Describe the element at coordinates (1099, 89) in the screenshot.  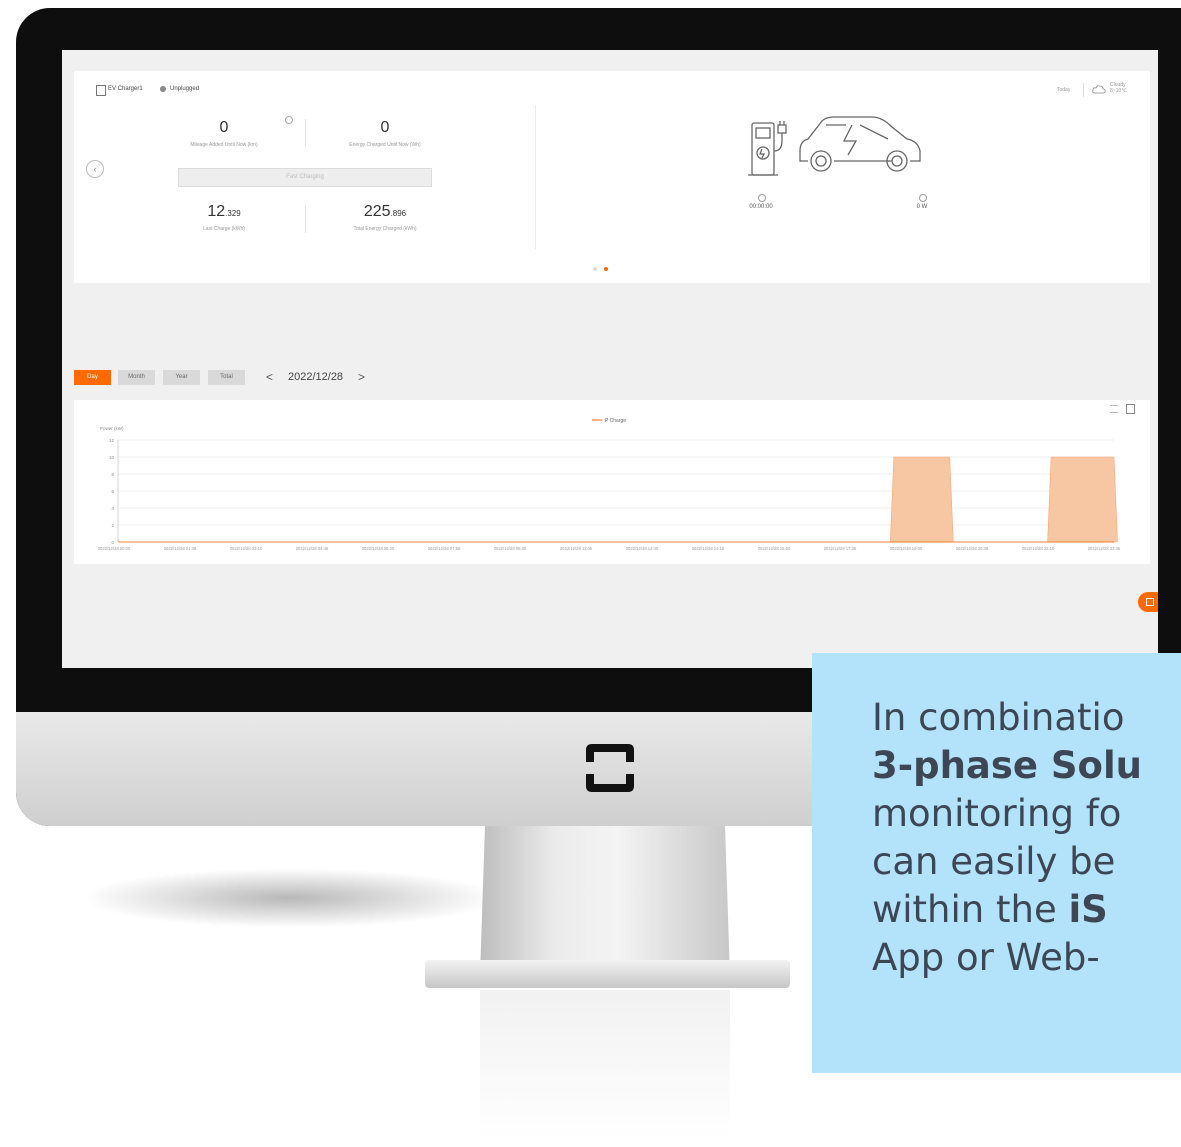
I see `cloud-icon` at that location.